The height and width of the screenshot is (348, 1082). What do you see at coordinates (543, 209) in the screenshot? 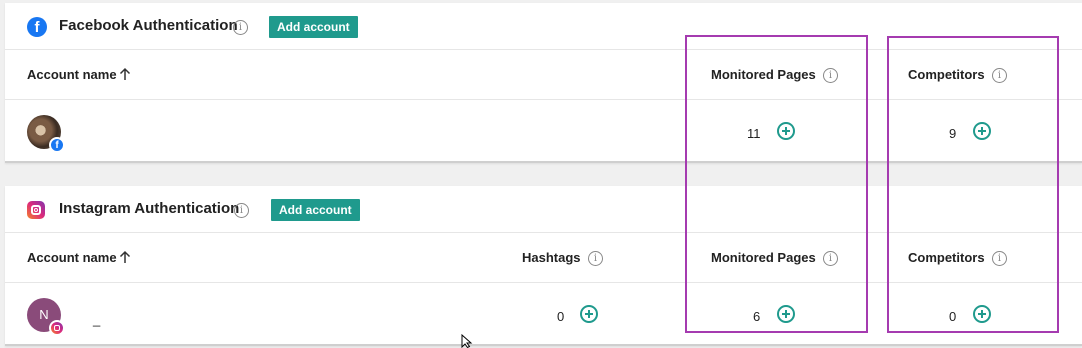
I see `card-header: Instagram Authentication i Add account` at bounding box center [543, 209].